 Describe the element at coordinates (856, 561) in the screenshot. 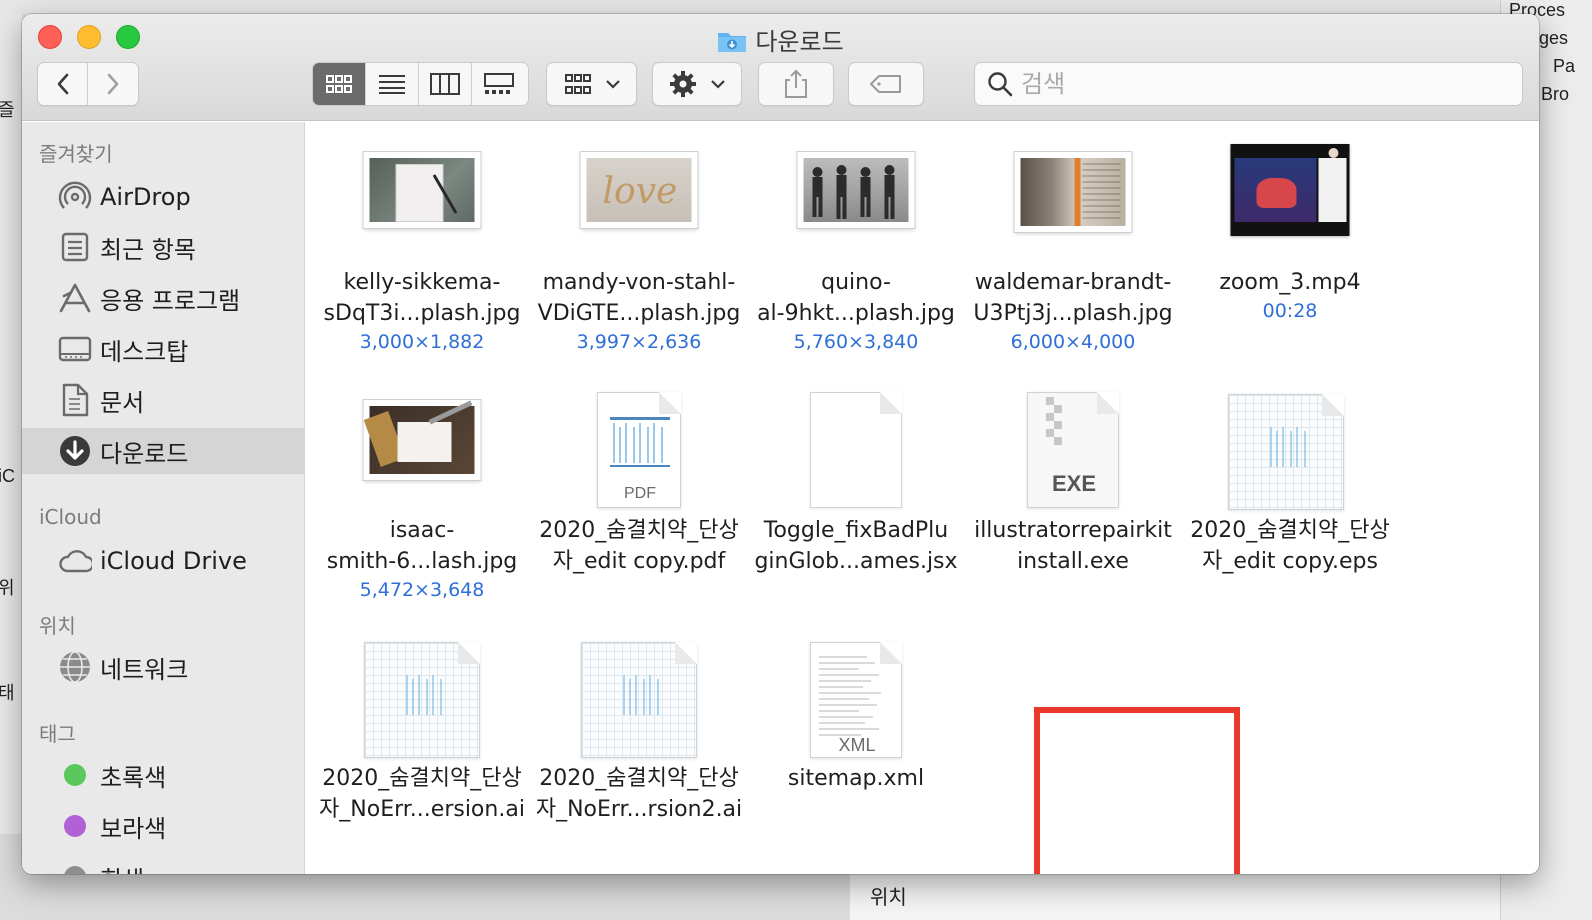

I see `file-name-line2: ginGlob...ames.jsx` at that location.